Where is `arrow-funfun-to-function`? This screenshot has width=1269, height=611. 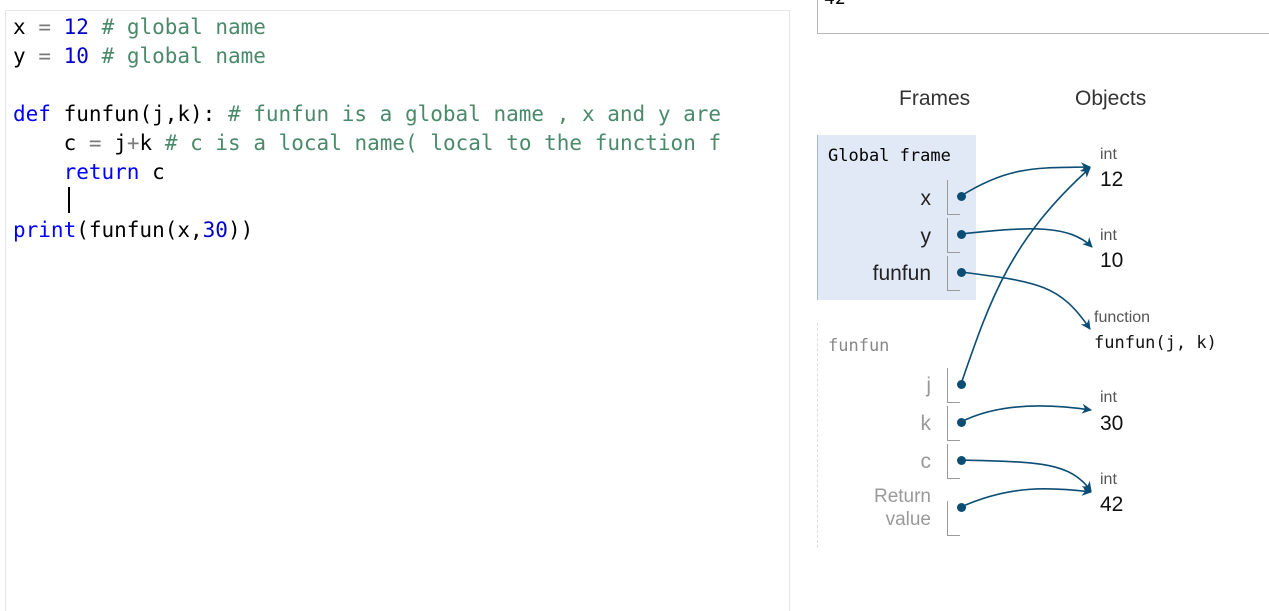 arrow-funfun-to-function is located at coordinates (1025, 300).